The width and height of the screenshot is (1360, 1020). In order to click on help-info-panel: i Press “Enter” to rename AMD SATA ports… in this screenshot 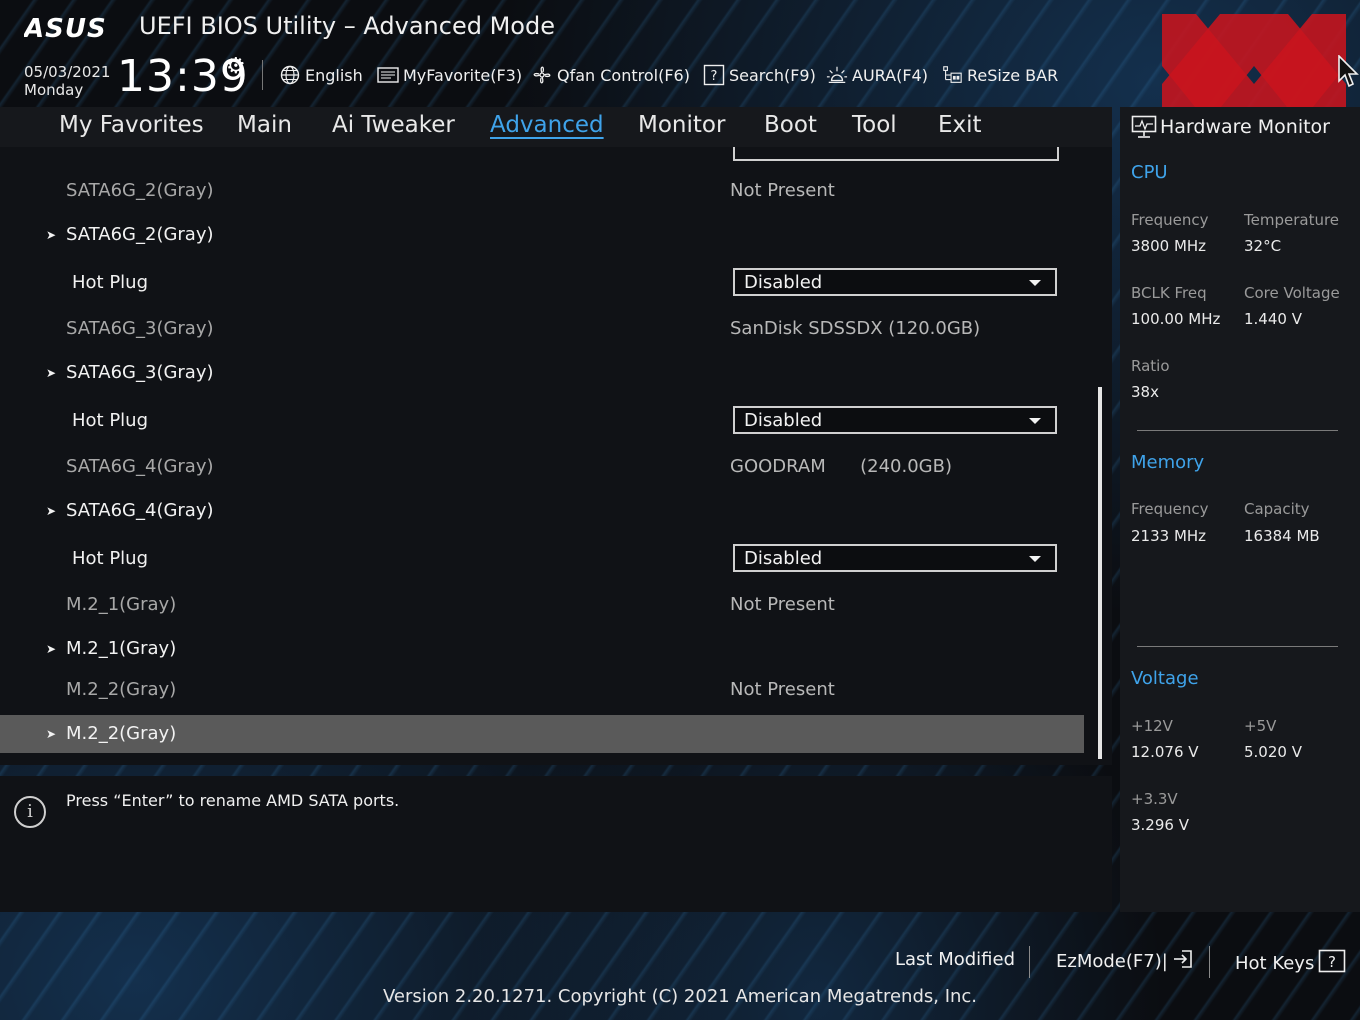, I will do `click(556, 844)`.